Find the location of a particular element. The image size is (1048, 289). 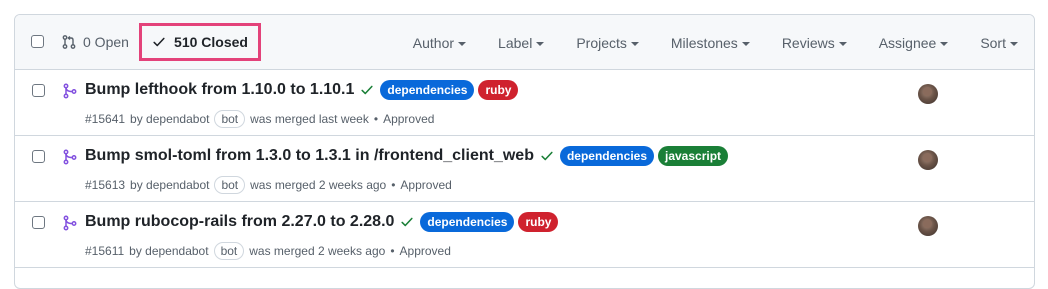

select-all-checkbox is located at coordinates (37, 41).